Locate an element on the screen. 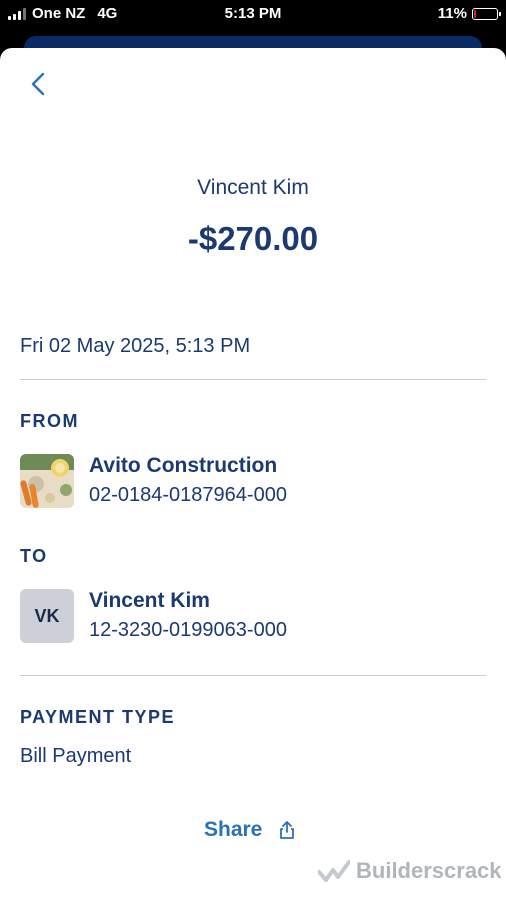  share-icon is located at coordinates (287, 830).